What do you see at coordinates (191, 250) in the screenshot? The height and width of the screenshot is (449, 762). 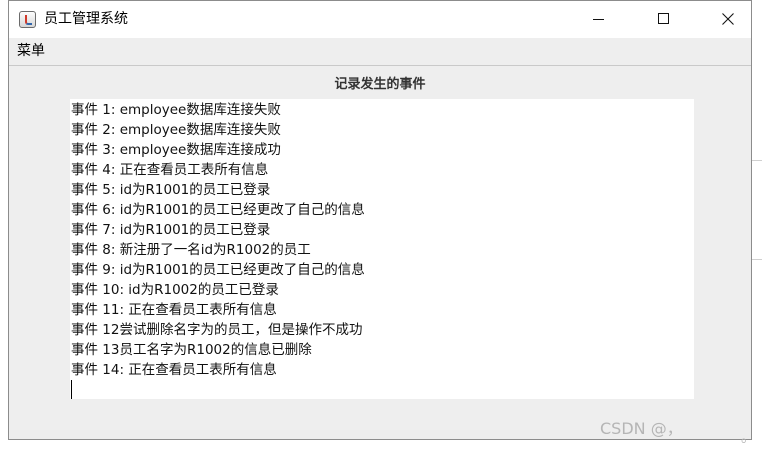 I see `log-line: 事件 8: 新注册了一名id为R1002的员工` at bounding box center [191, 250].